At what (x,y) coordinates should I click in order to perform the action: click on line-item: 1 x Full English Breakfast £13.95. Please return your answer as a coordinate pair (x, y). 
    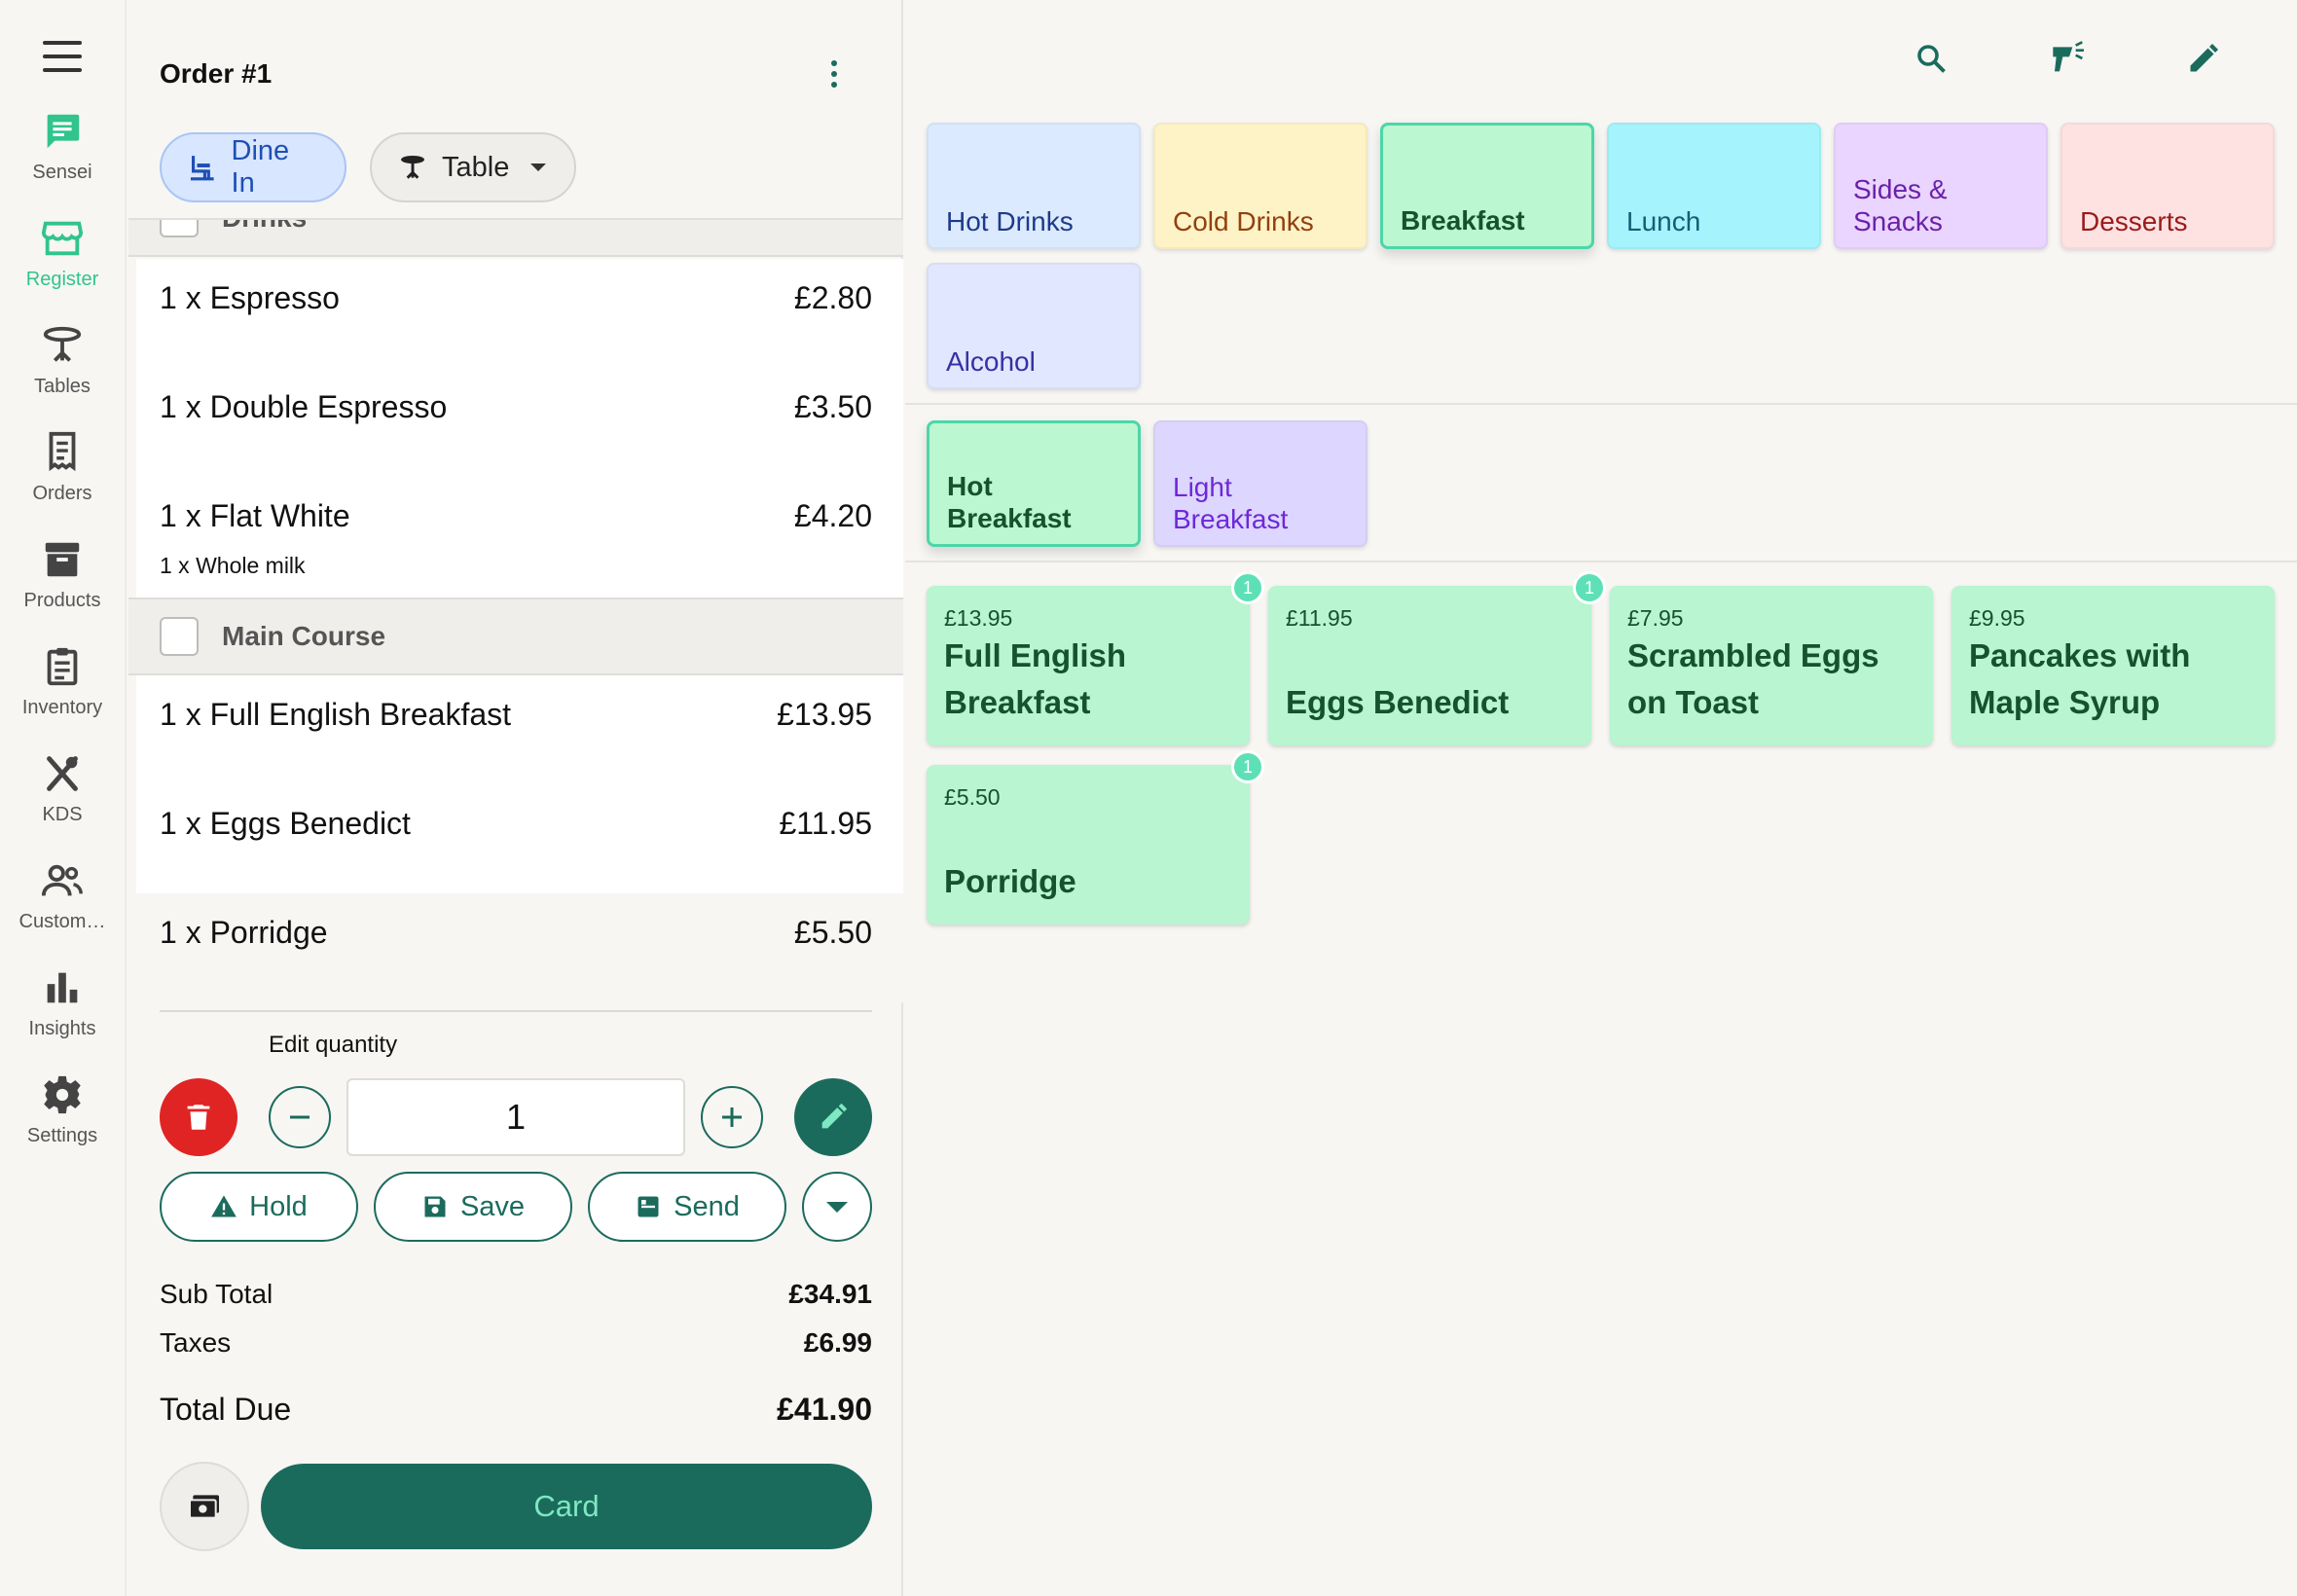
    Looking at the image, I should click on (519, 730).